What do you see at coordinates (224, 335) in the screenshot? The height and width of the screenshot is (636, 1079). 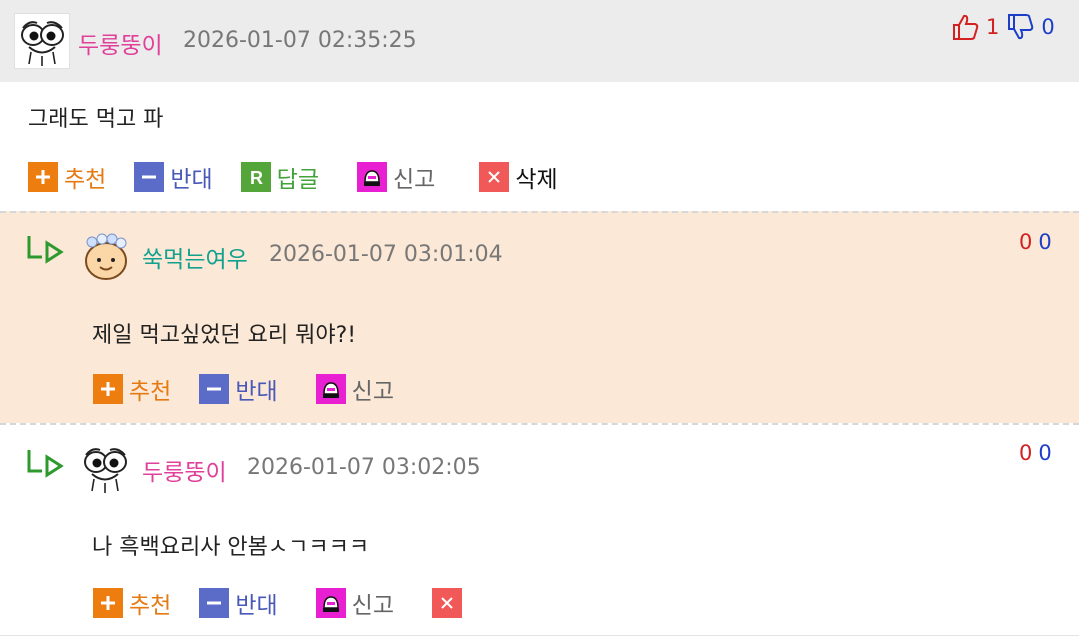 I see `comment-body: 제일 먹고싶었던 요리 뭐야?!` at bounding box center [224, 335].